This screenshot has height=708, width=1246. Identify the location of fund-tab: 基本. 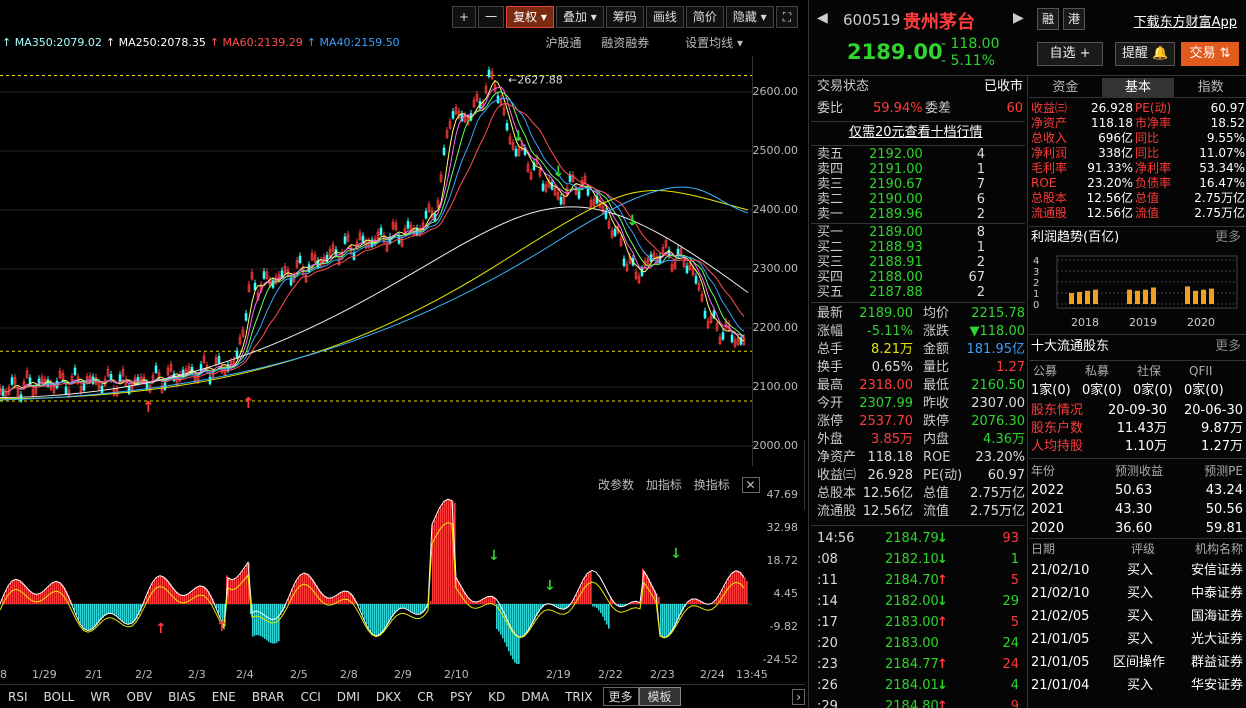
(1138, 87).